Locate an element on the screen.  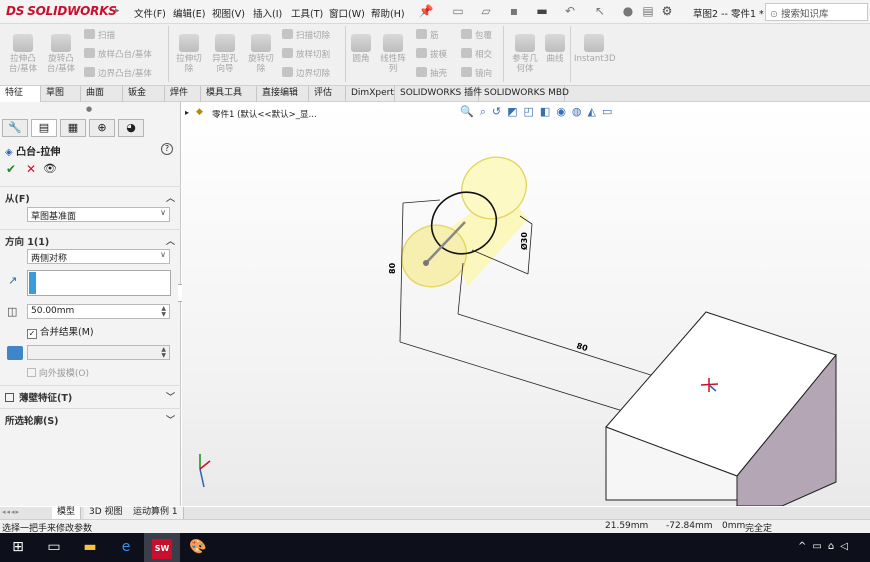
tab-sheet-metal: 钣金 is located at coordinates (144, 94).